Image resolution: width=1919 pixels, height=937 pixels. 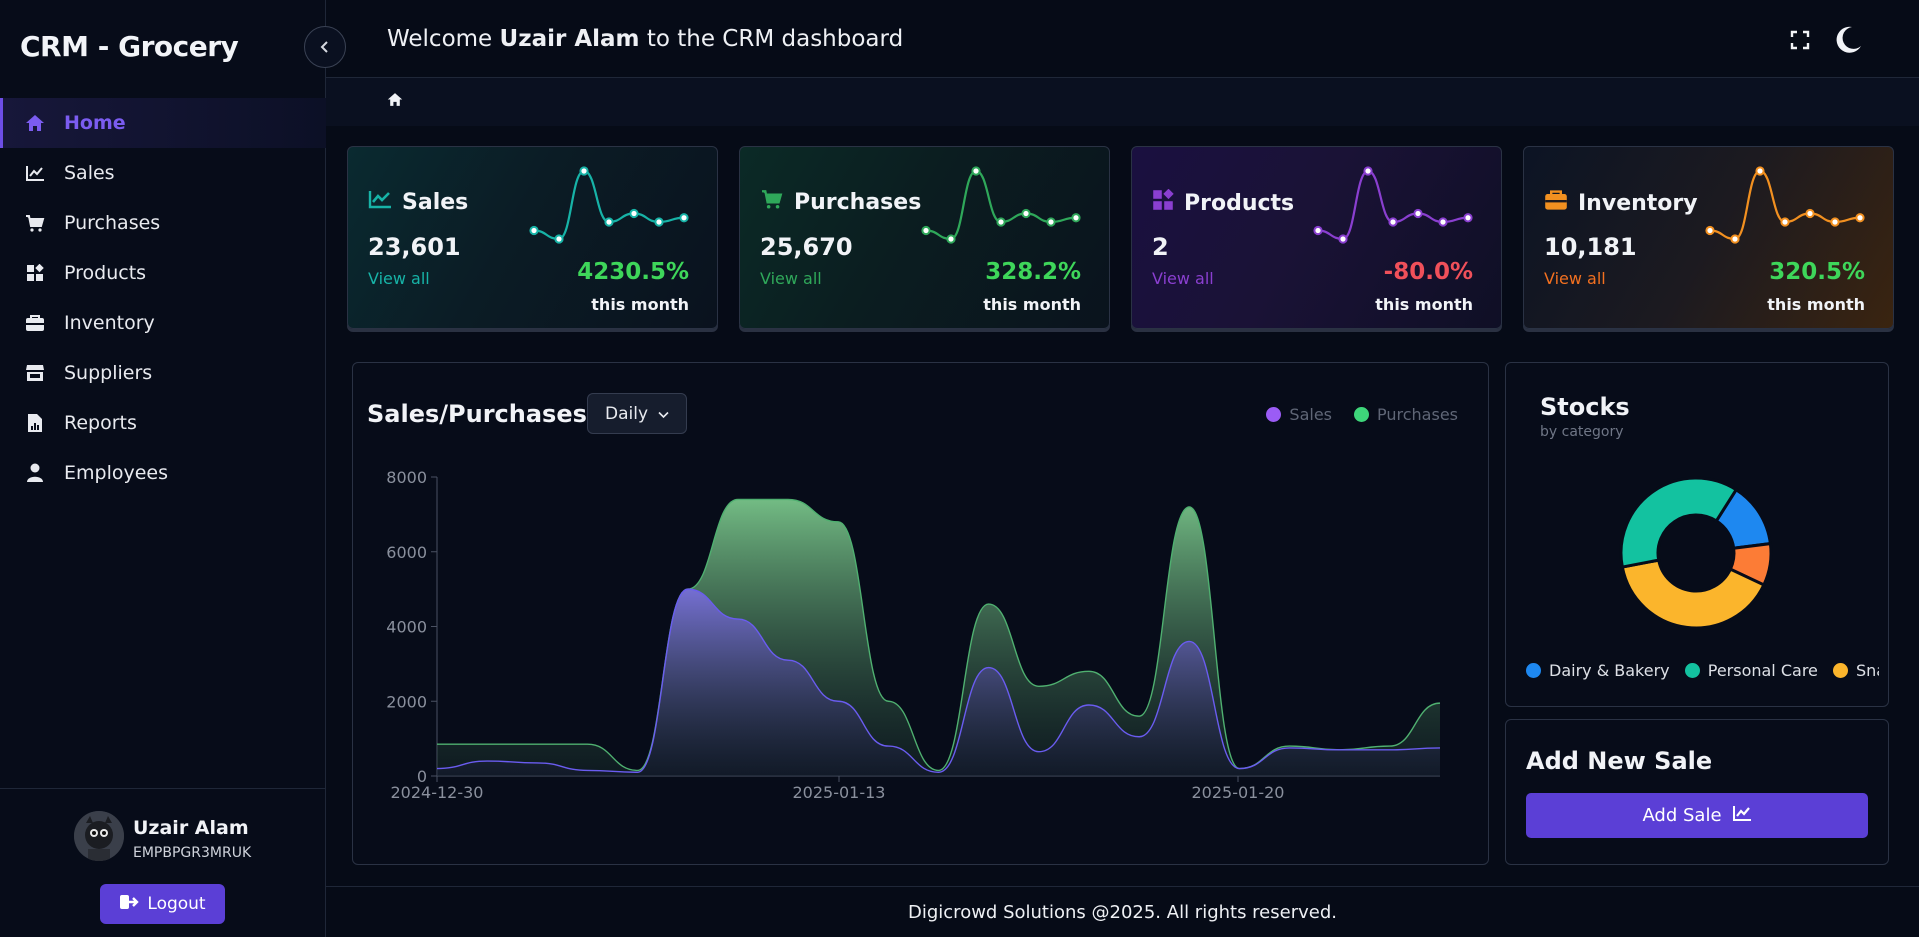 What do you see at coordinates (1299, 414) in the screenshot?
I see `legend-item-sales: Sales` at bounding box center [1299, 414].